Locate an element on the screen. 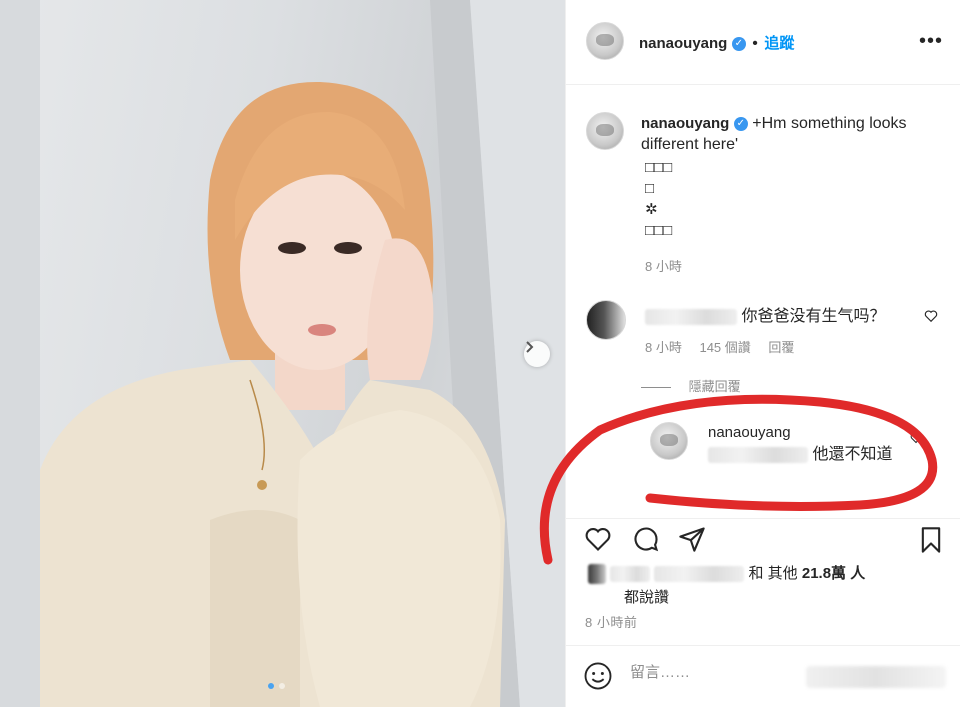  likes-count: 21.8萬 is located at coordinates (824, 573).